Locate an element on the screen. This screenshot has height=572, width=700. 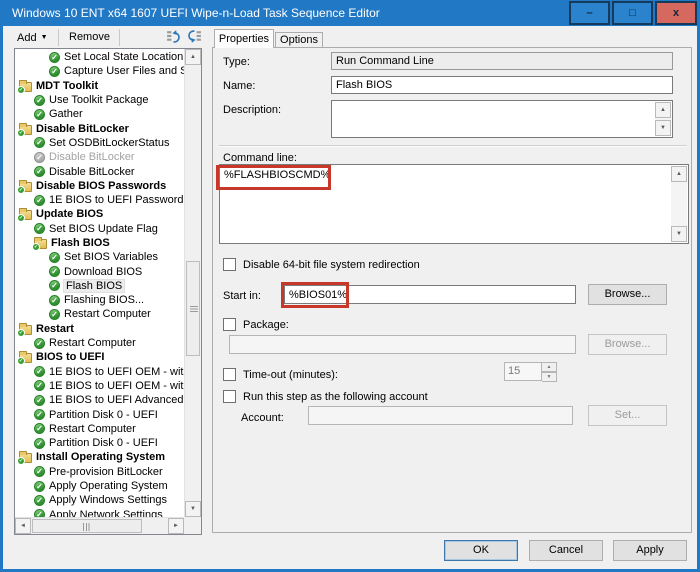
tree-item-label: Restart is located at coordinates (55, 328).